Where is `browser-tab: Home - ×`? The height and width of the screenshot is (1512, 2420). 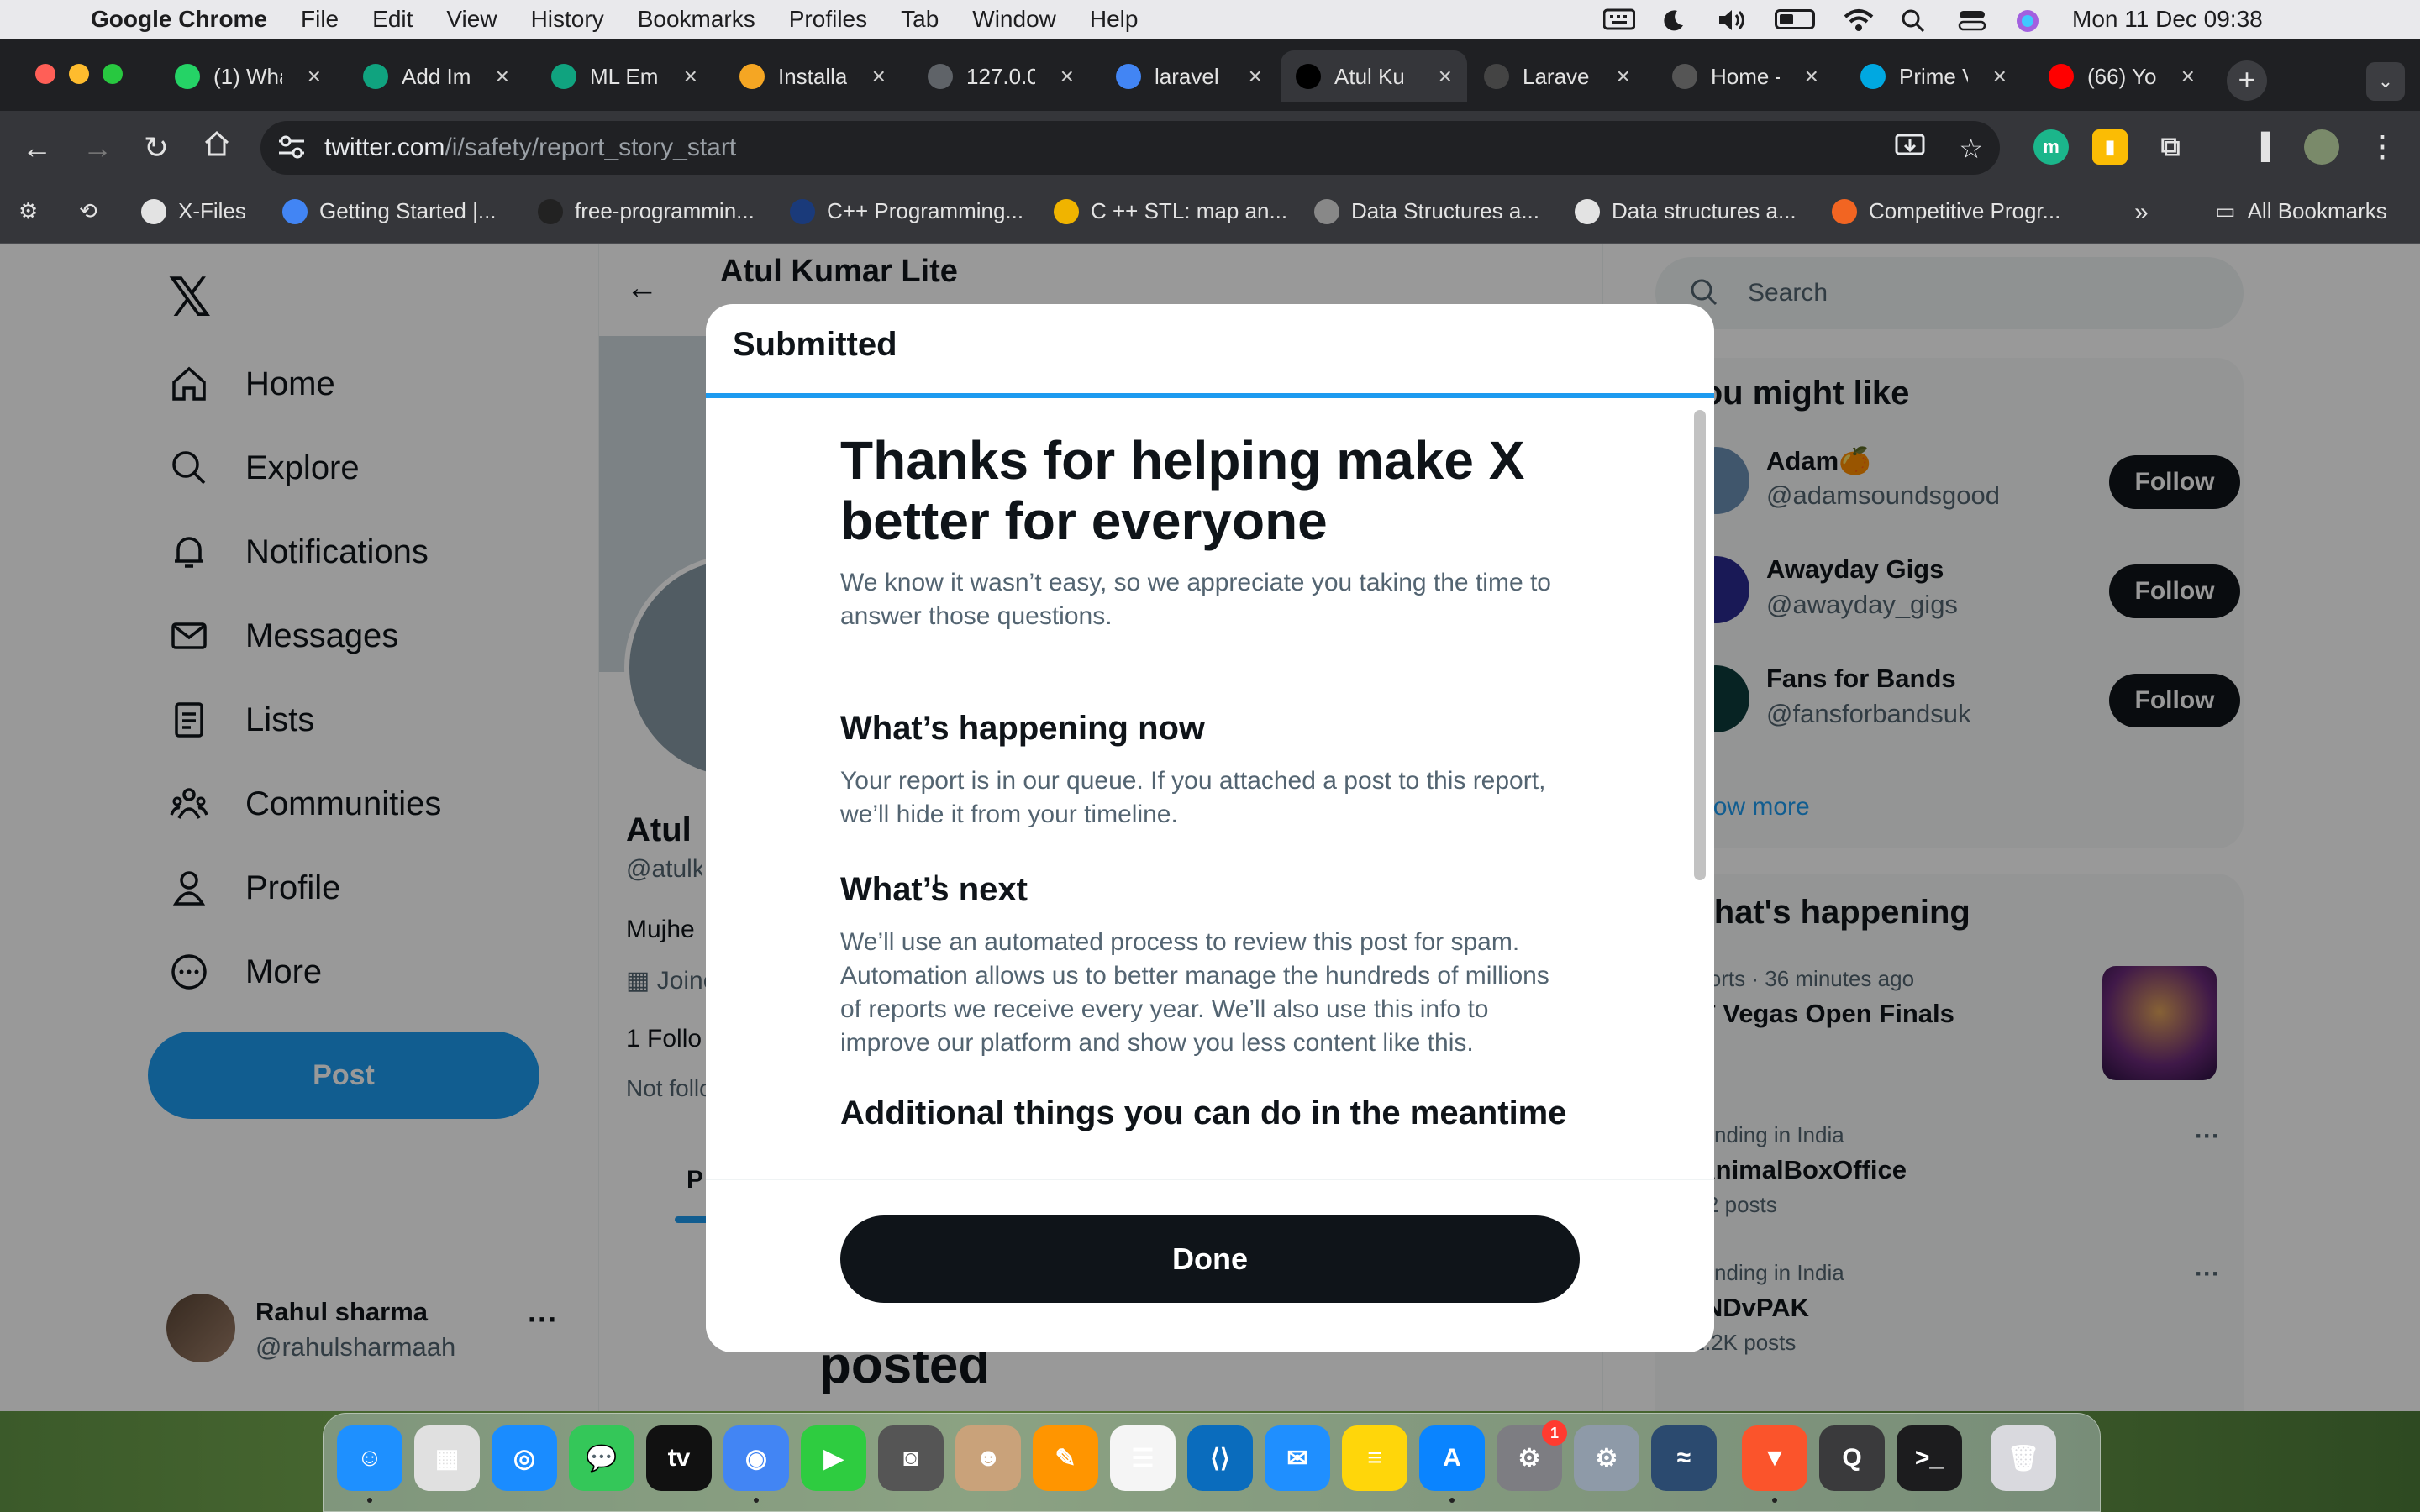 browser-tab: Home - × is located at coordinates (1745, 76).